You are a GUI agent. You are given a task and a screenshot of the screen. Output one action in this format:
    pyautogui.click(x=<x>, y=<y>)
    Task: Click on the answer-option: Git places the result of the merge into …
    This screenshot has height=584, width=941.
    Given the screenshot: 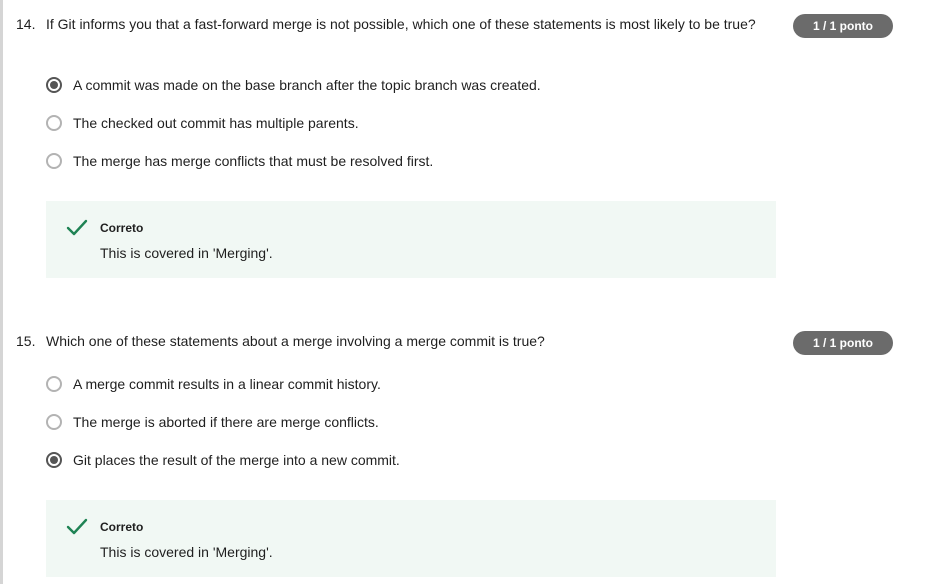 What is the action you would take?
    pyautogui.click(x=223, y=460)
    